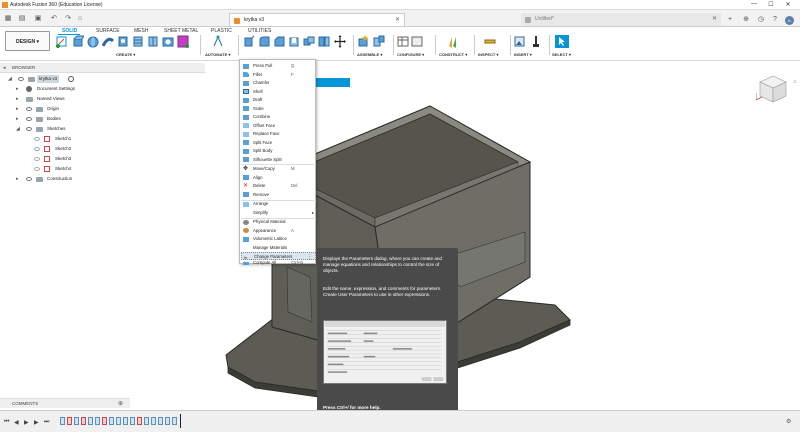  I want to click on tab-sheet-metal: SHEET METAL, so click(181, 31).